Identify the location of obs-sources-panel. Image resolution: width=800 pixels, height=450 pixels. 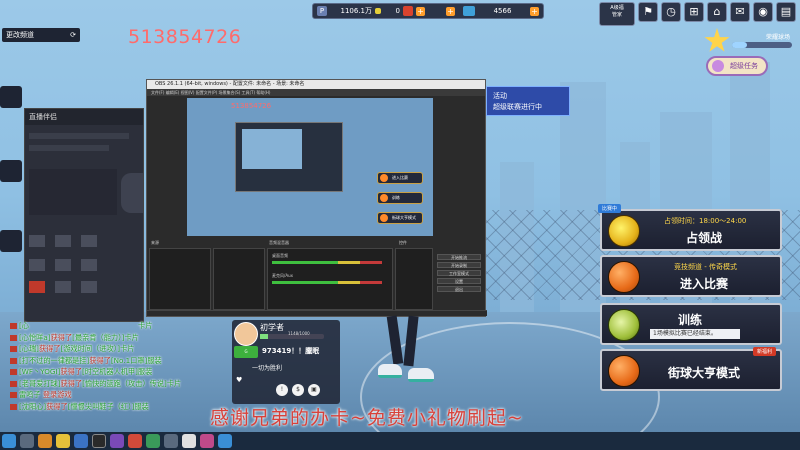
(239, 279).